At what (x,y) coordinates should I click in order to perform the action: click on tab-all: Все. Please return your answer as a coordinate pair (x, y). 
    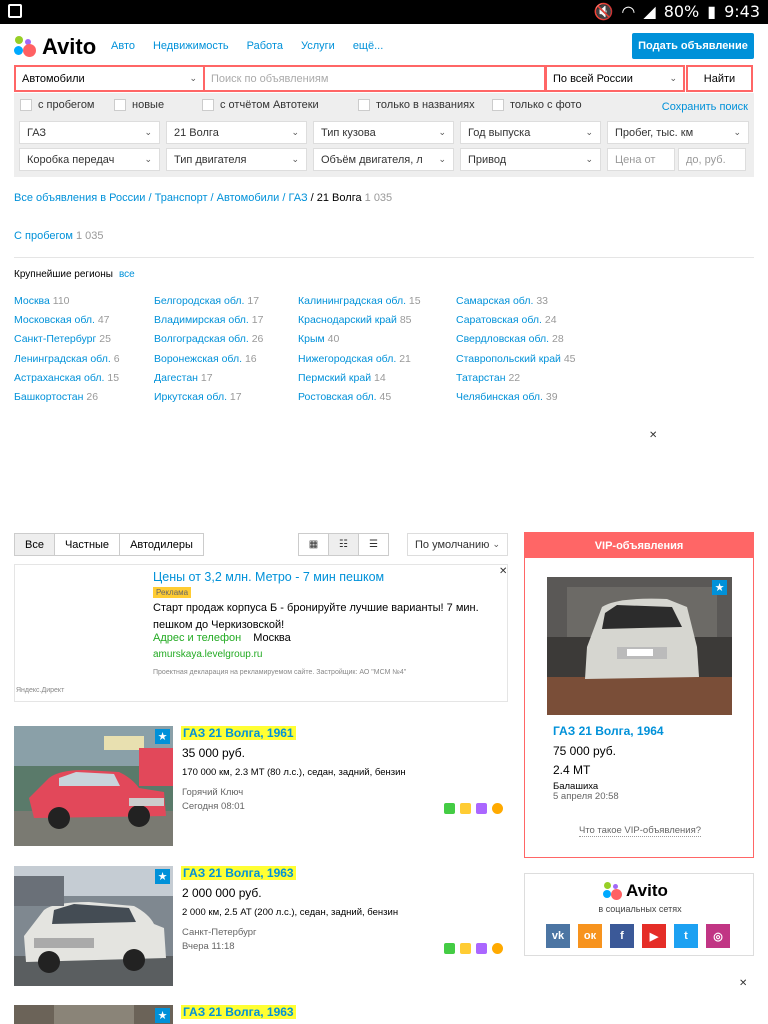
    Looking at the image, I should click on (34, 544).